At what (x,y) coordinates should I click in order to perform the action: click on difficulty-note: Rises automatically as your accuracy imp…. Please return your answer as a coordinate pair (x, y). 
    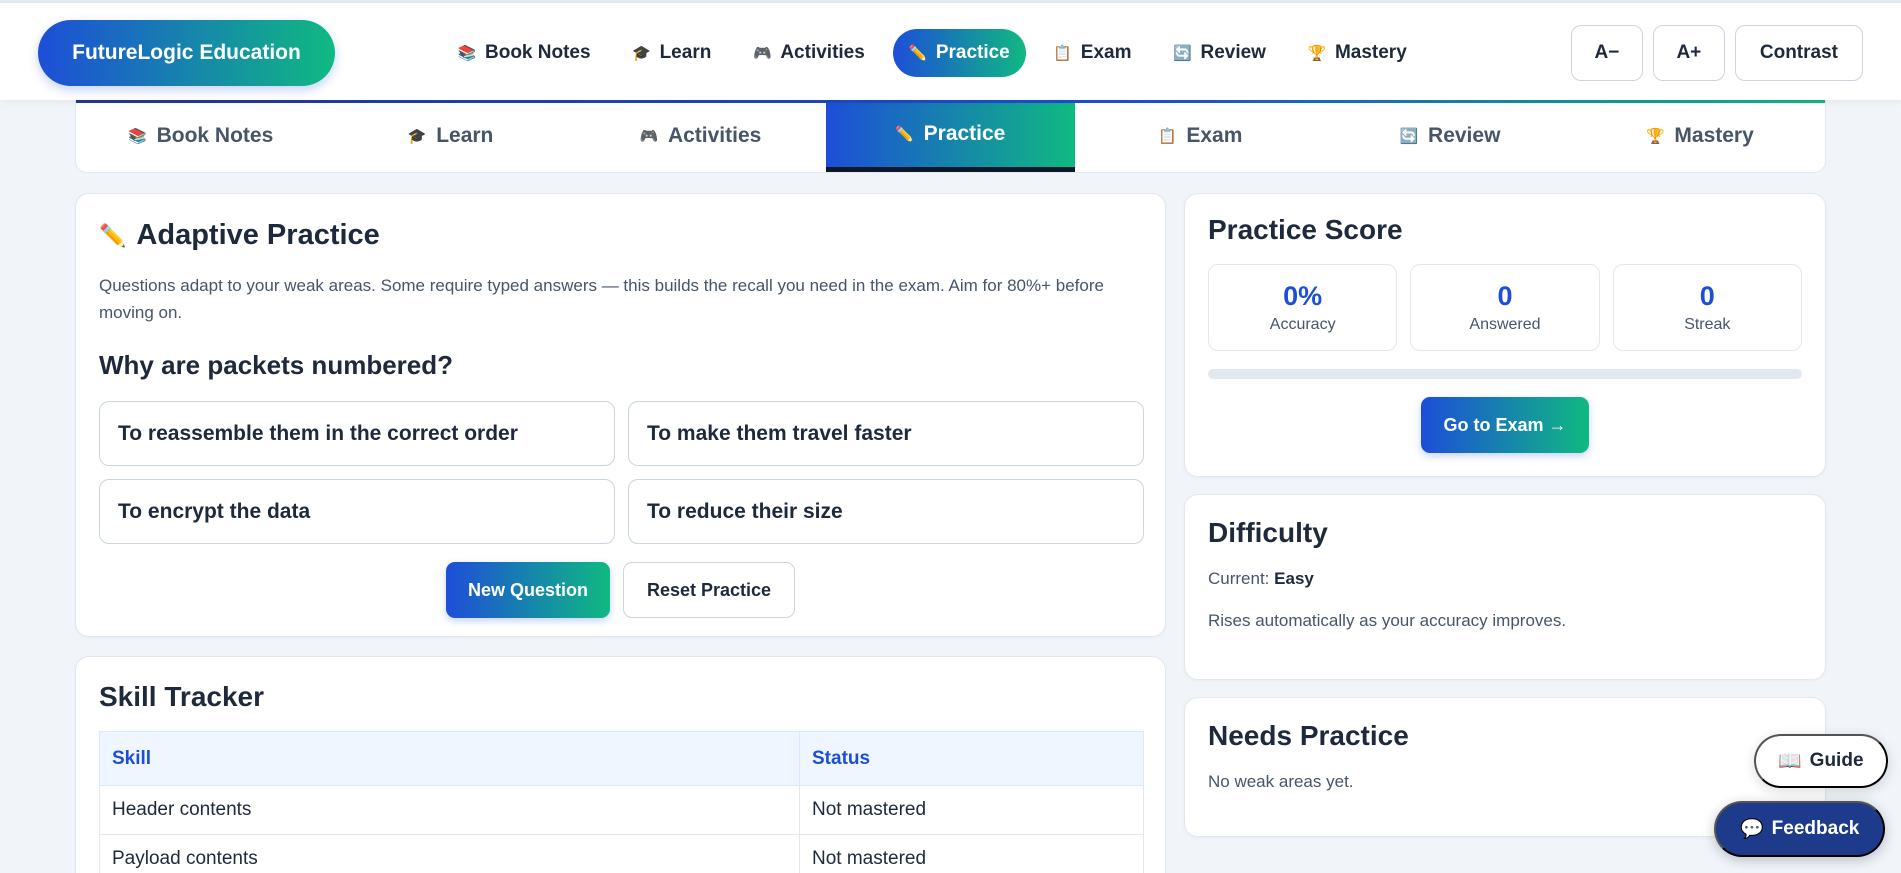
    Looking at the image, I should click on (1387, 620).